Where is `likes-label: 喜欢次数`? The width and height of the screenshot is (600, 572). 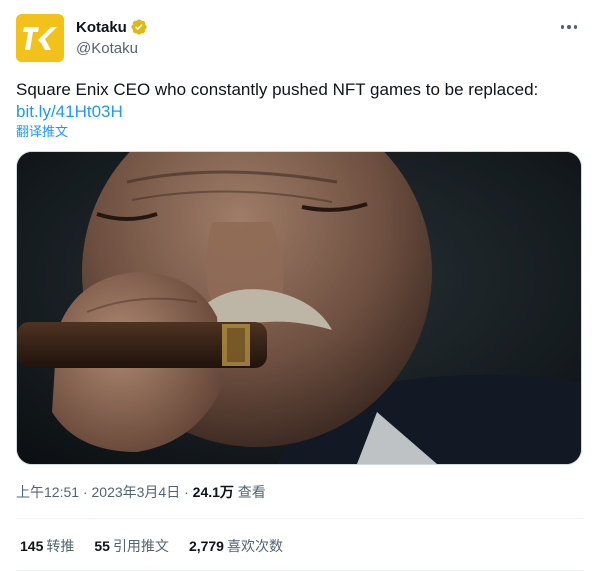
likes-label: 喜欢次数 is located at coordinates (254, 546).